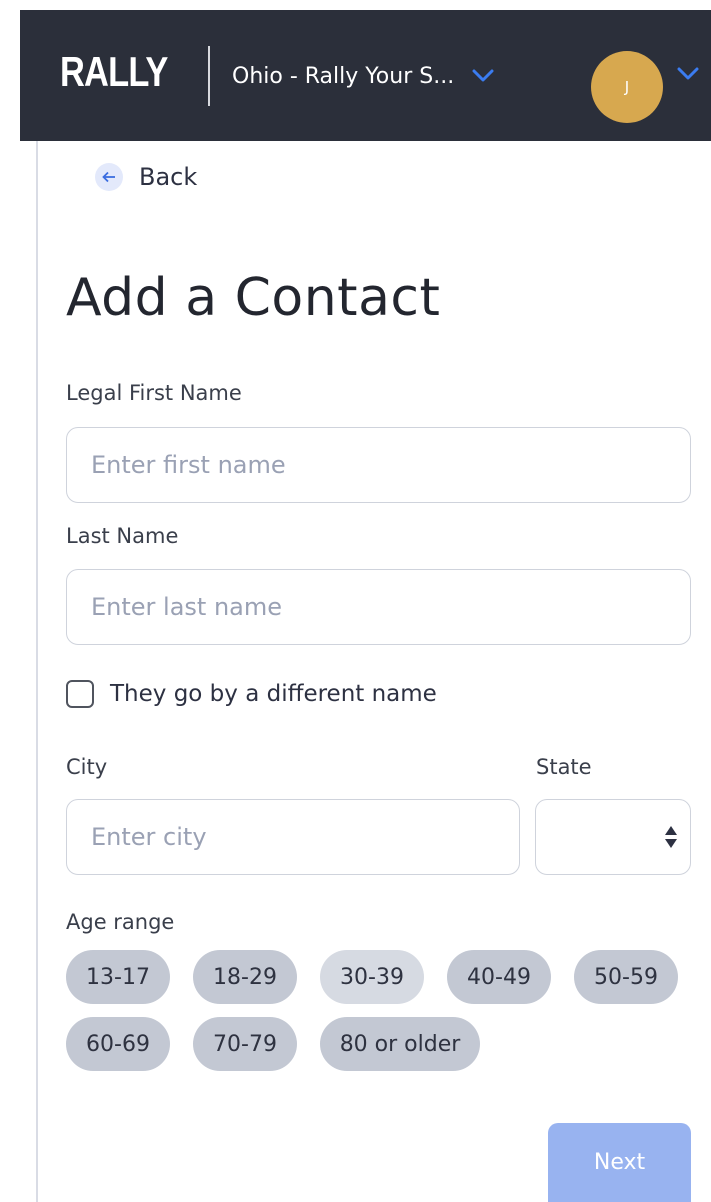 The image size is (711, 1202). What do you see at coordinates (118, 1044) in the screenshot?
I see `age-chip-60-69: 60-69` at bounding box center [118, 1044].